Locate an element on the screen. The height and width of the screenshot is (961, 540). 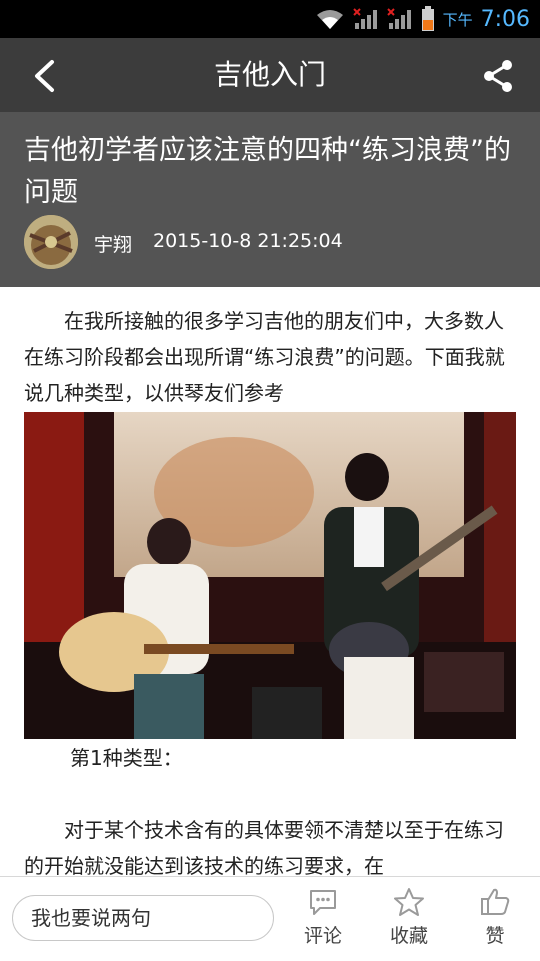
comment-button: 评论 is located at coordinates (323, 922).